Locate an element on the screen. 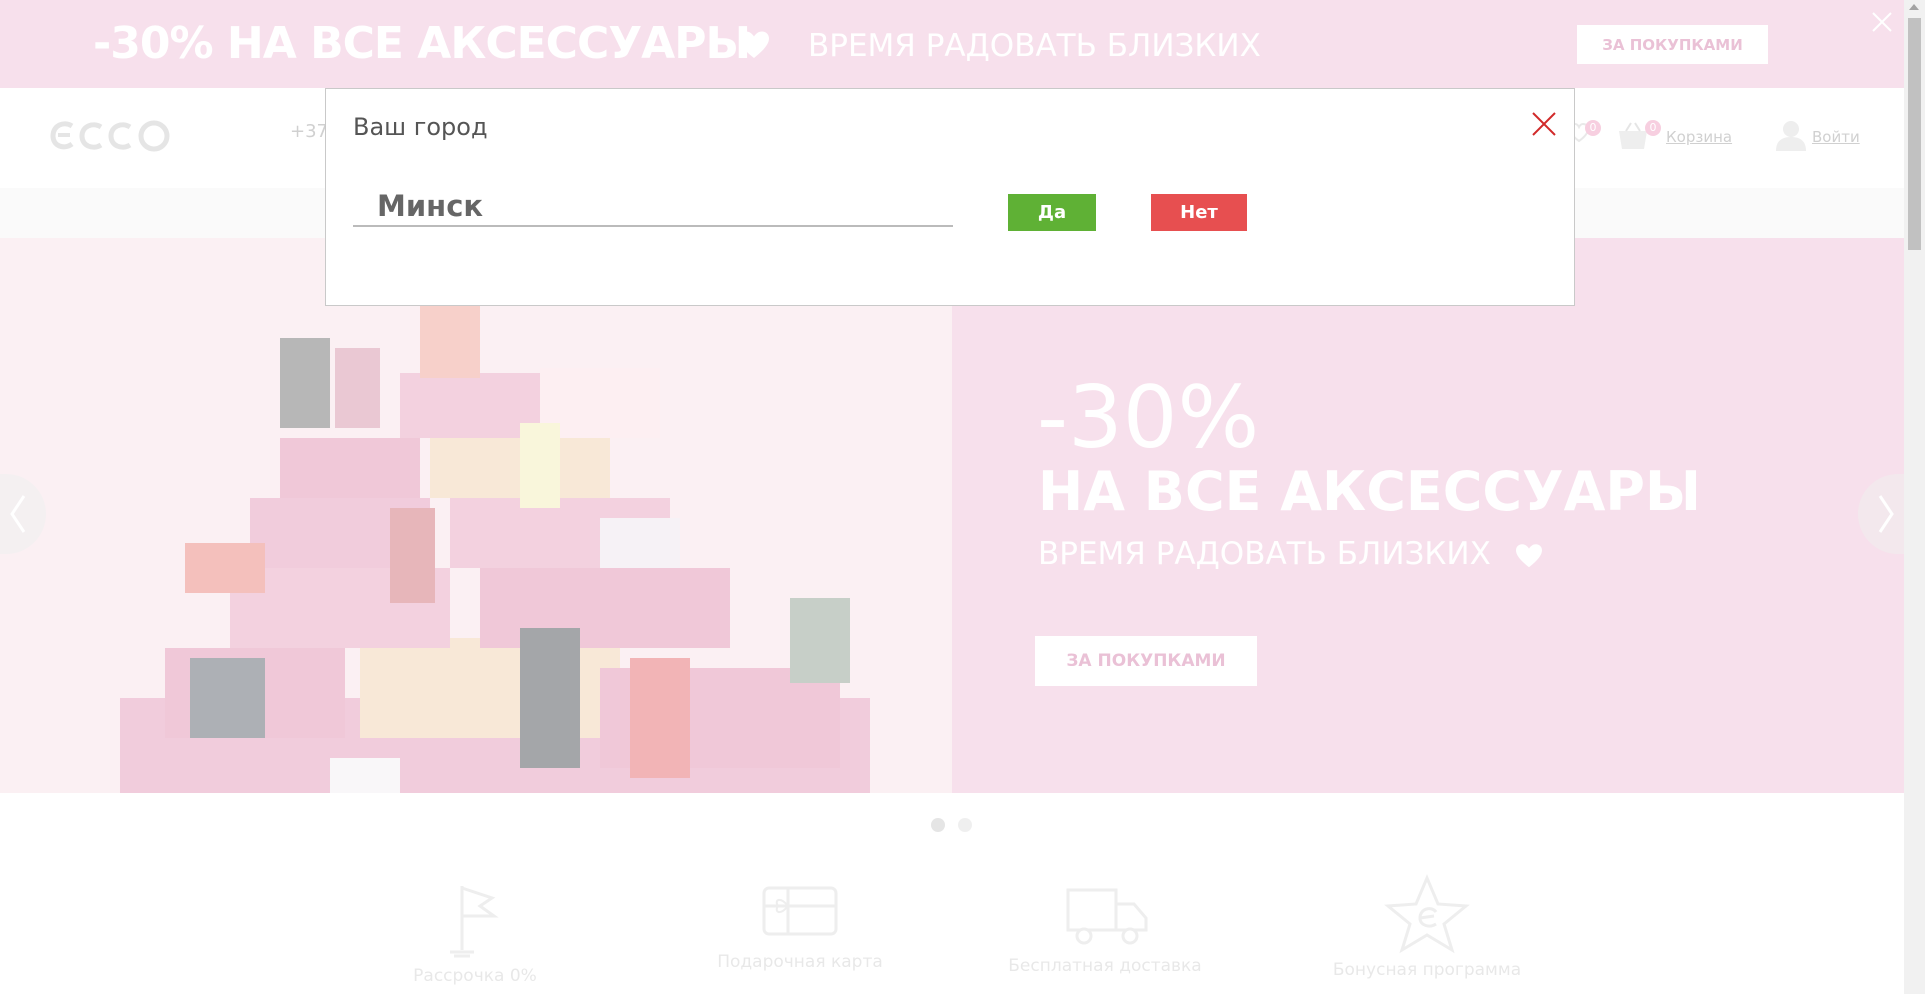  city-select-dialog: Ваш город Да Нет is located at coordinates (950, 197).